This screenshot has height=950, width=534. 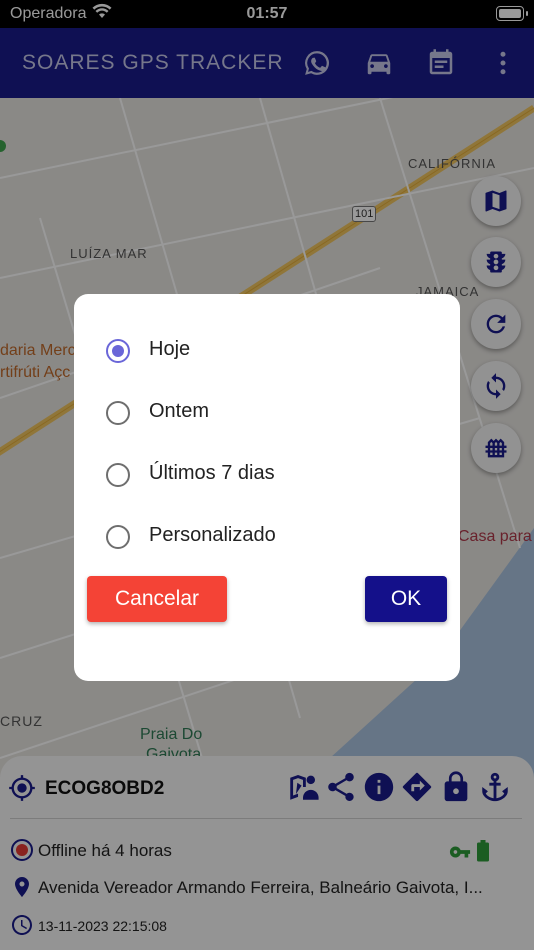 I want to click on option-label: Hoje, so click(x=170, y=349).